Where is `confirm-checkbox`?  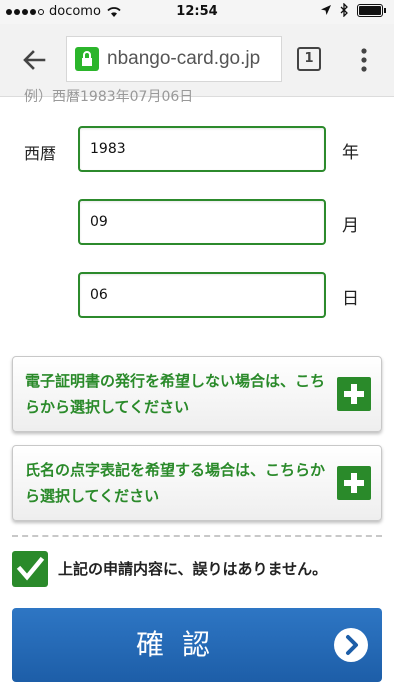 confirm-checkbox is located at coordinates (30, 569).